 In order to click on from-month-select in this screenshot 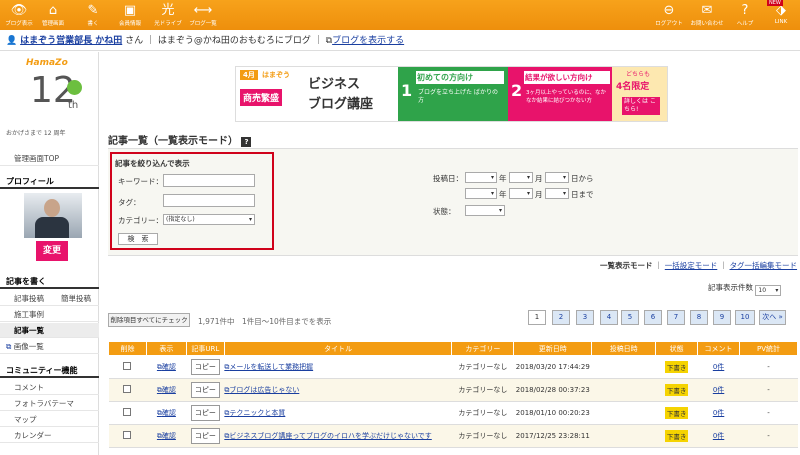, I will do `click(521, 177)`.